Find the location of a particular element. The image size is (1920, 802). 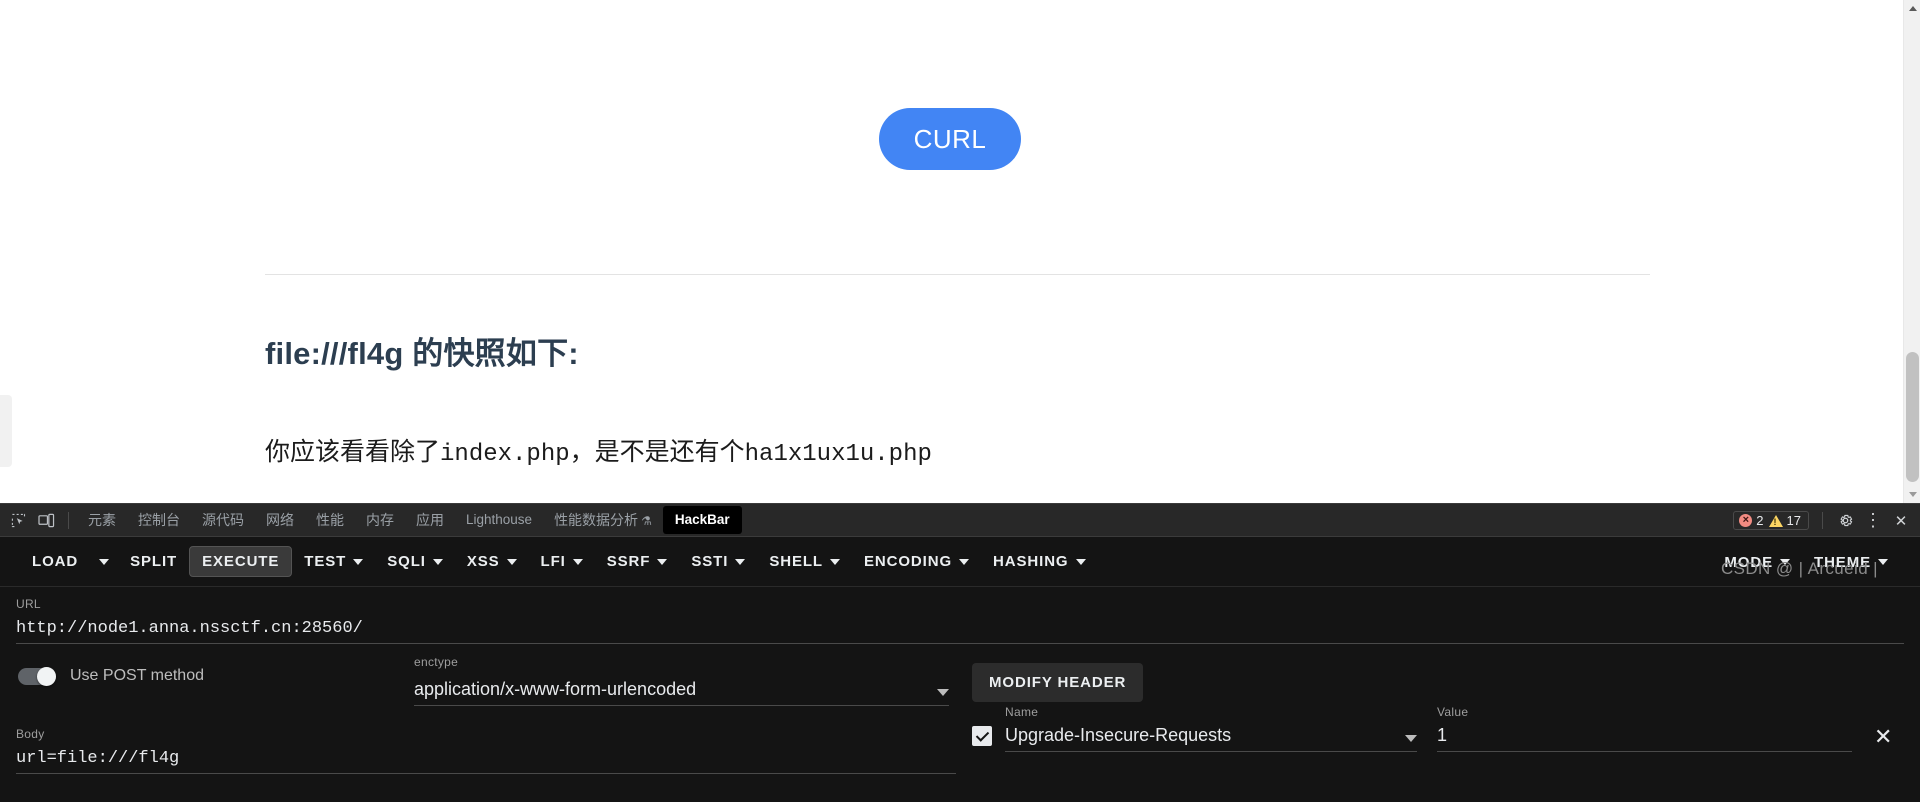

header-name-group: Name Upgrade-Insecure-Requests is located at coordinates (1211, 728).